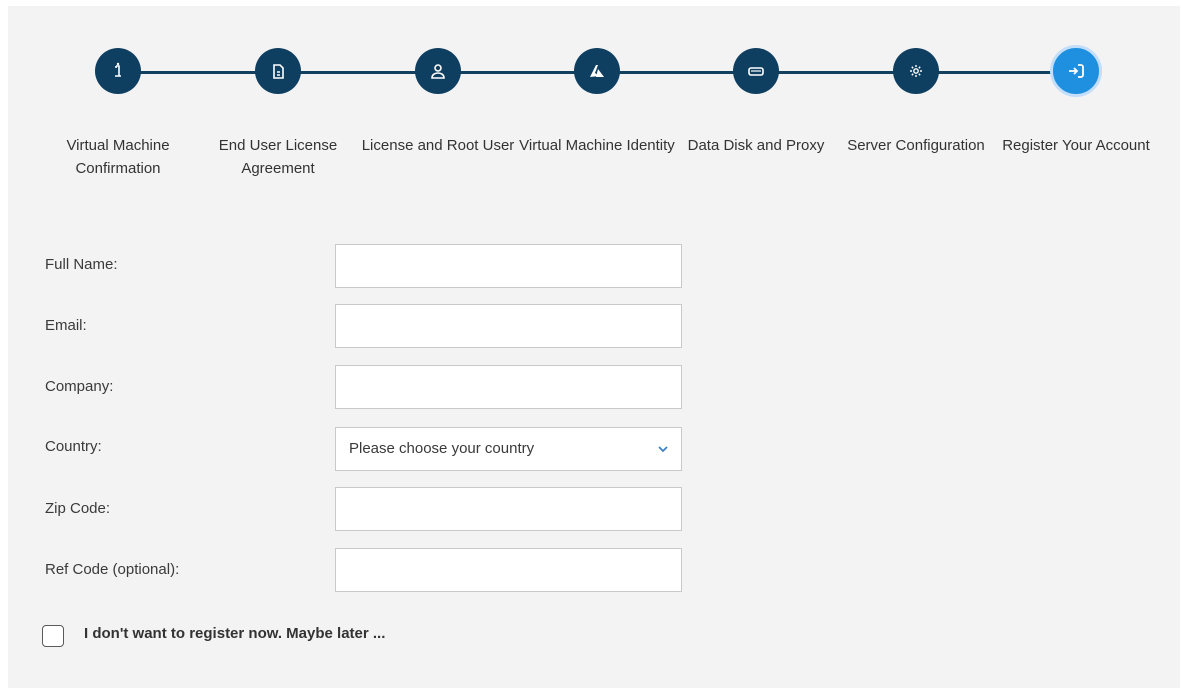 The height and width of the screenshot is (690, 1181). Describe the element at coordinates (278, 71) in the screenshot. I see `document-icon` at that location.